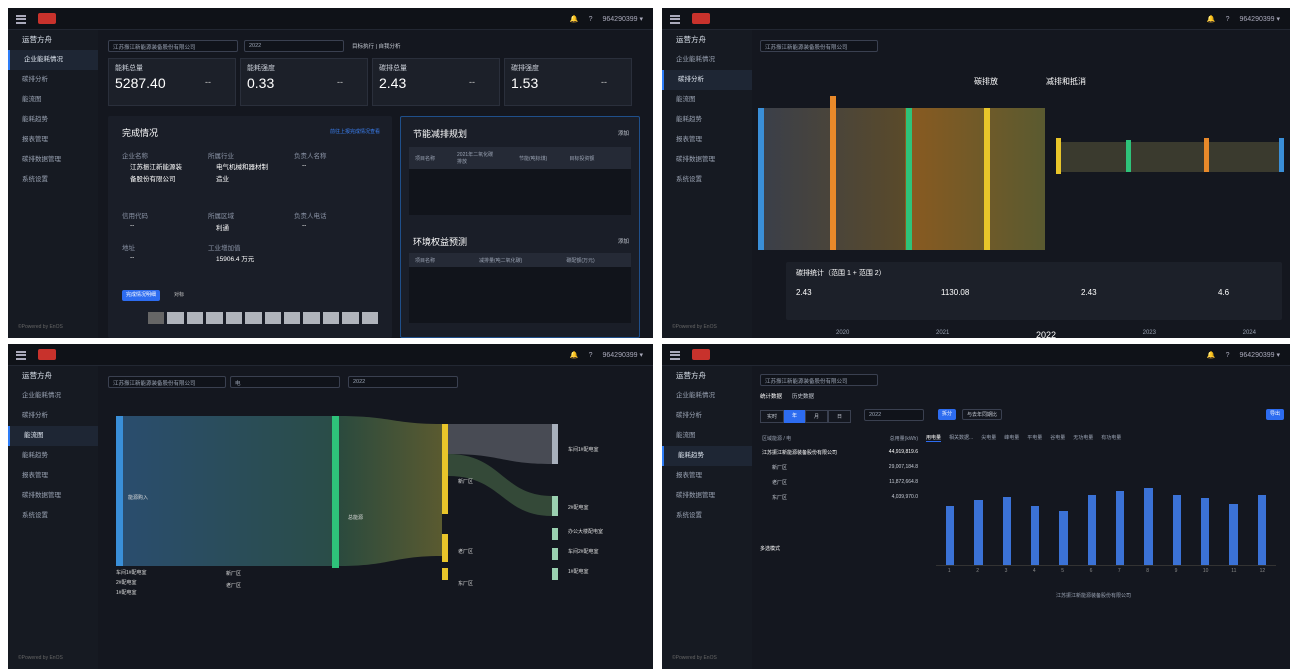 Image resolution: width=1290 pixels, height=669 pixels. I want to click on top-bar: 🔔? 964290399 ▾, so click(976, 19).